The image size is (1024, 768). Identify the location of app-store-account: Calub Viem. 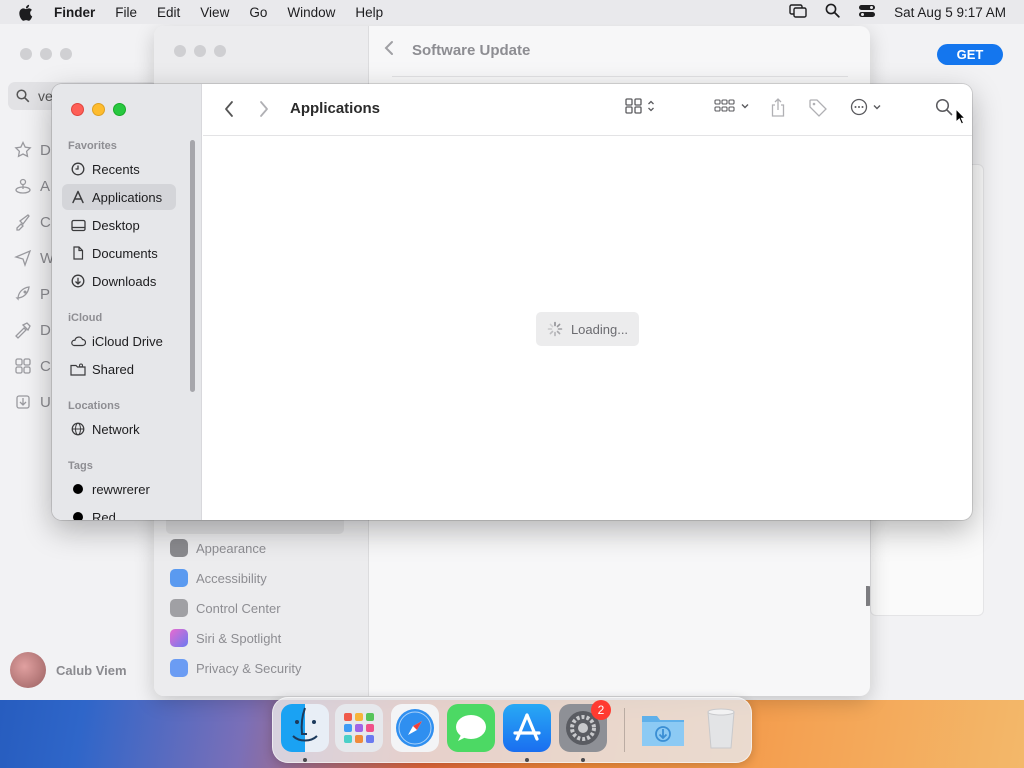
(68, 670).